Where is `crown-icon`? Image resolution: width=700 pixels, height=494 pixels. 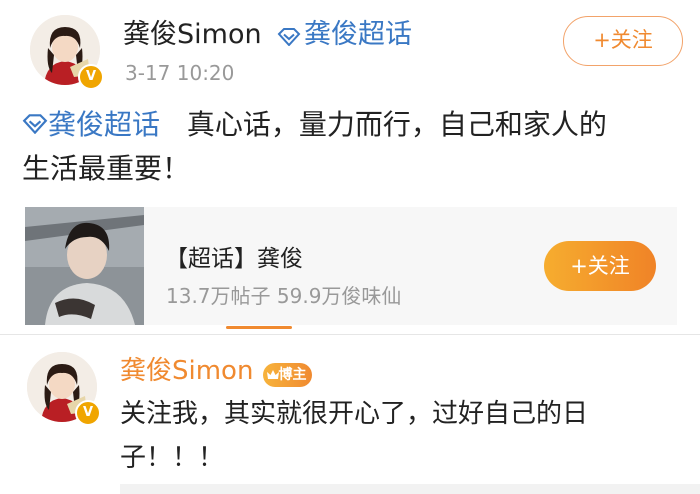 crown-icon is located at coordinates (272, 374).